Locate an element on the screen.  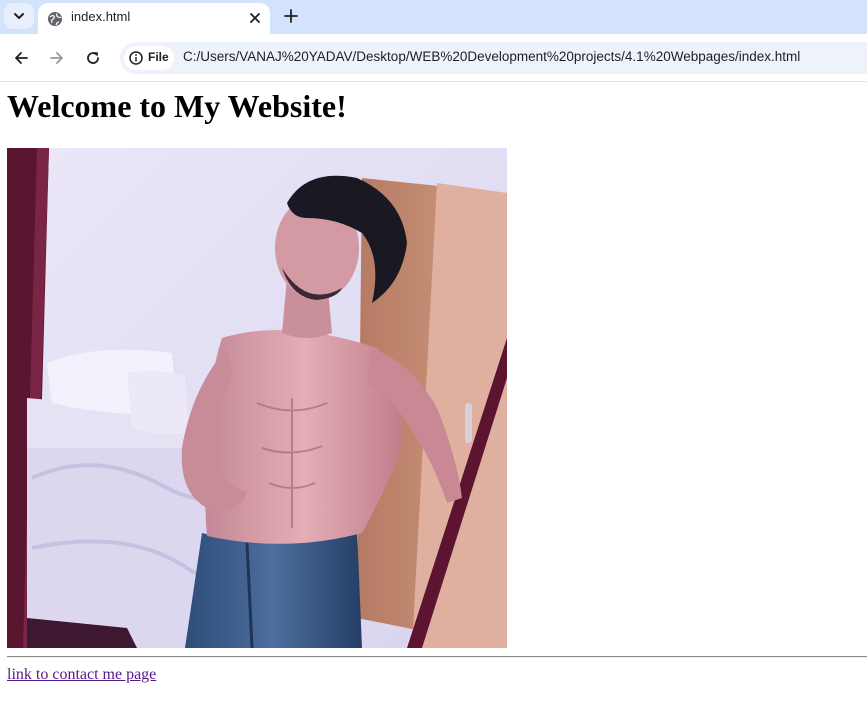
arrow-left-icon is located at coordinates (21, 58).